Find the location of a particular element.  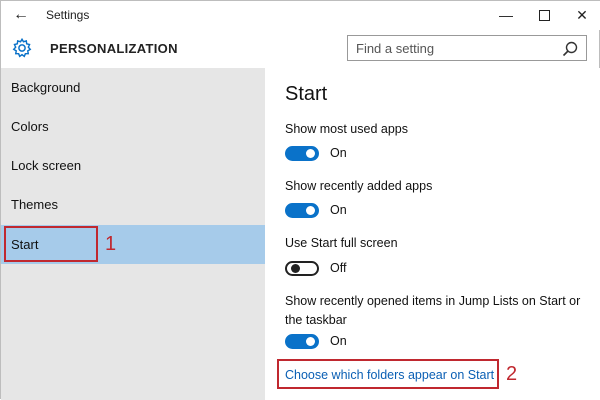

toggle-recently-added-apps: On is located at coordinates (385, 212).